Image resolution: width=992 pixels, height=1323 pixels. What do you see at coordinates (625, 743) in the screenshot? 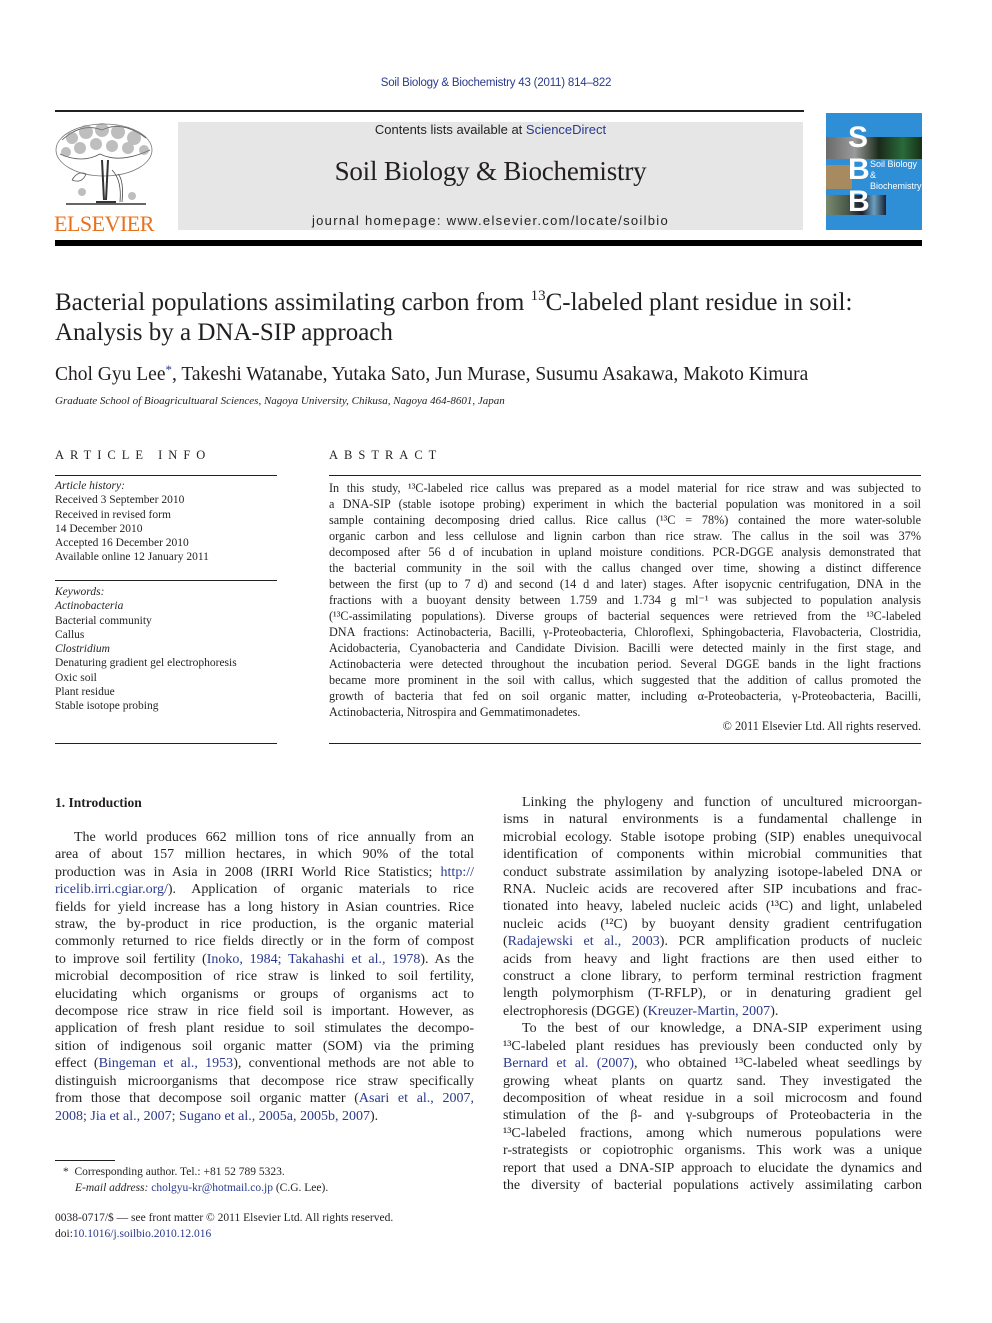
I see `abstract-rule-bottom` at bounding box center [625, 743].